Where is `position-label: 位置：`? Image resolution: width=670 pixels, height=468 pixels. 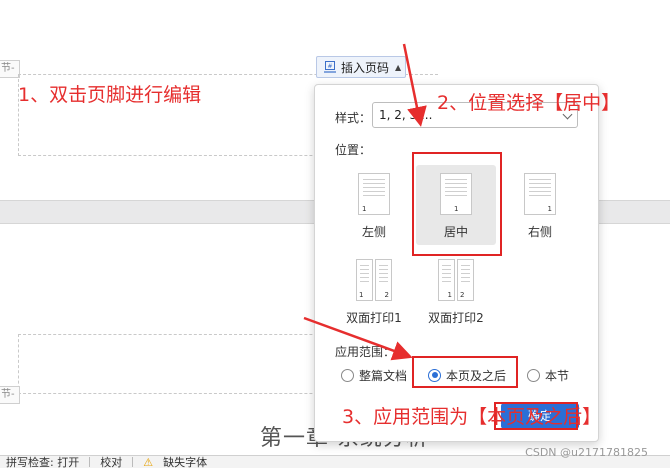
position-label: 位置： is located at coordinates (353, 150).